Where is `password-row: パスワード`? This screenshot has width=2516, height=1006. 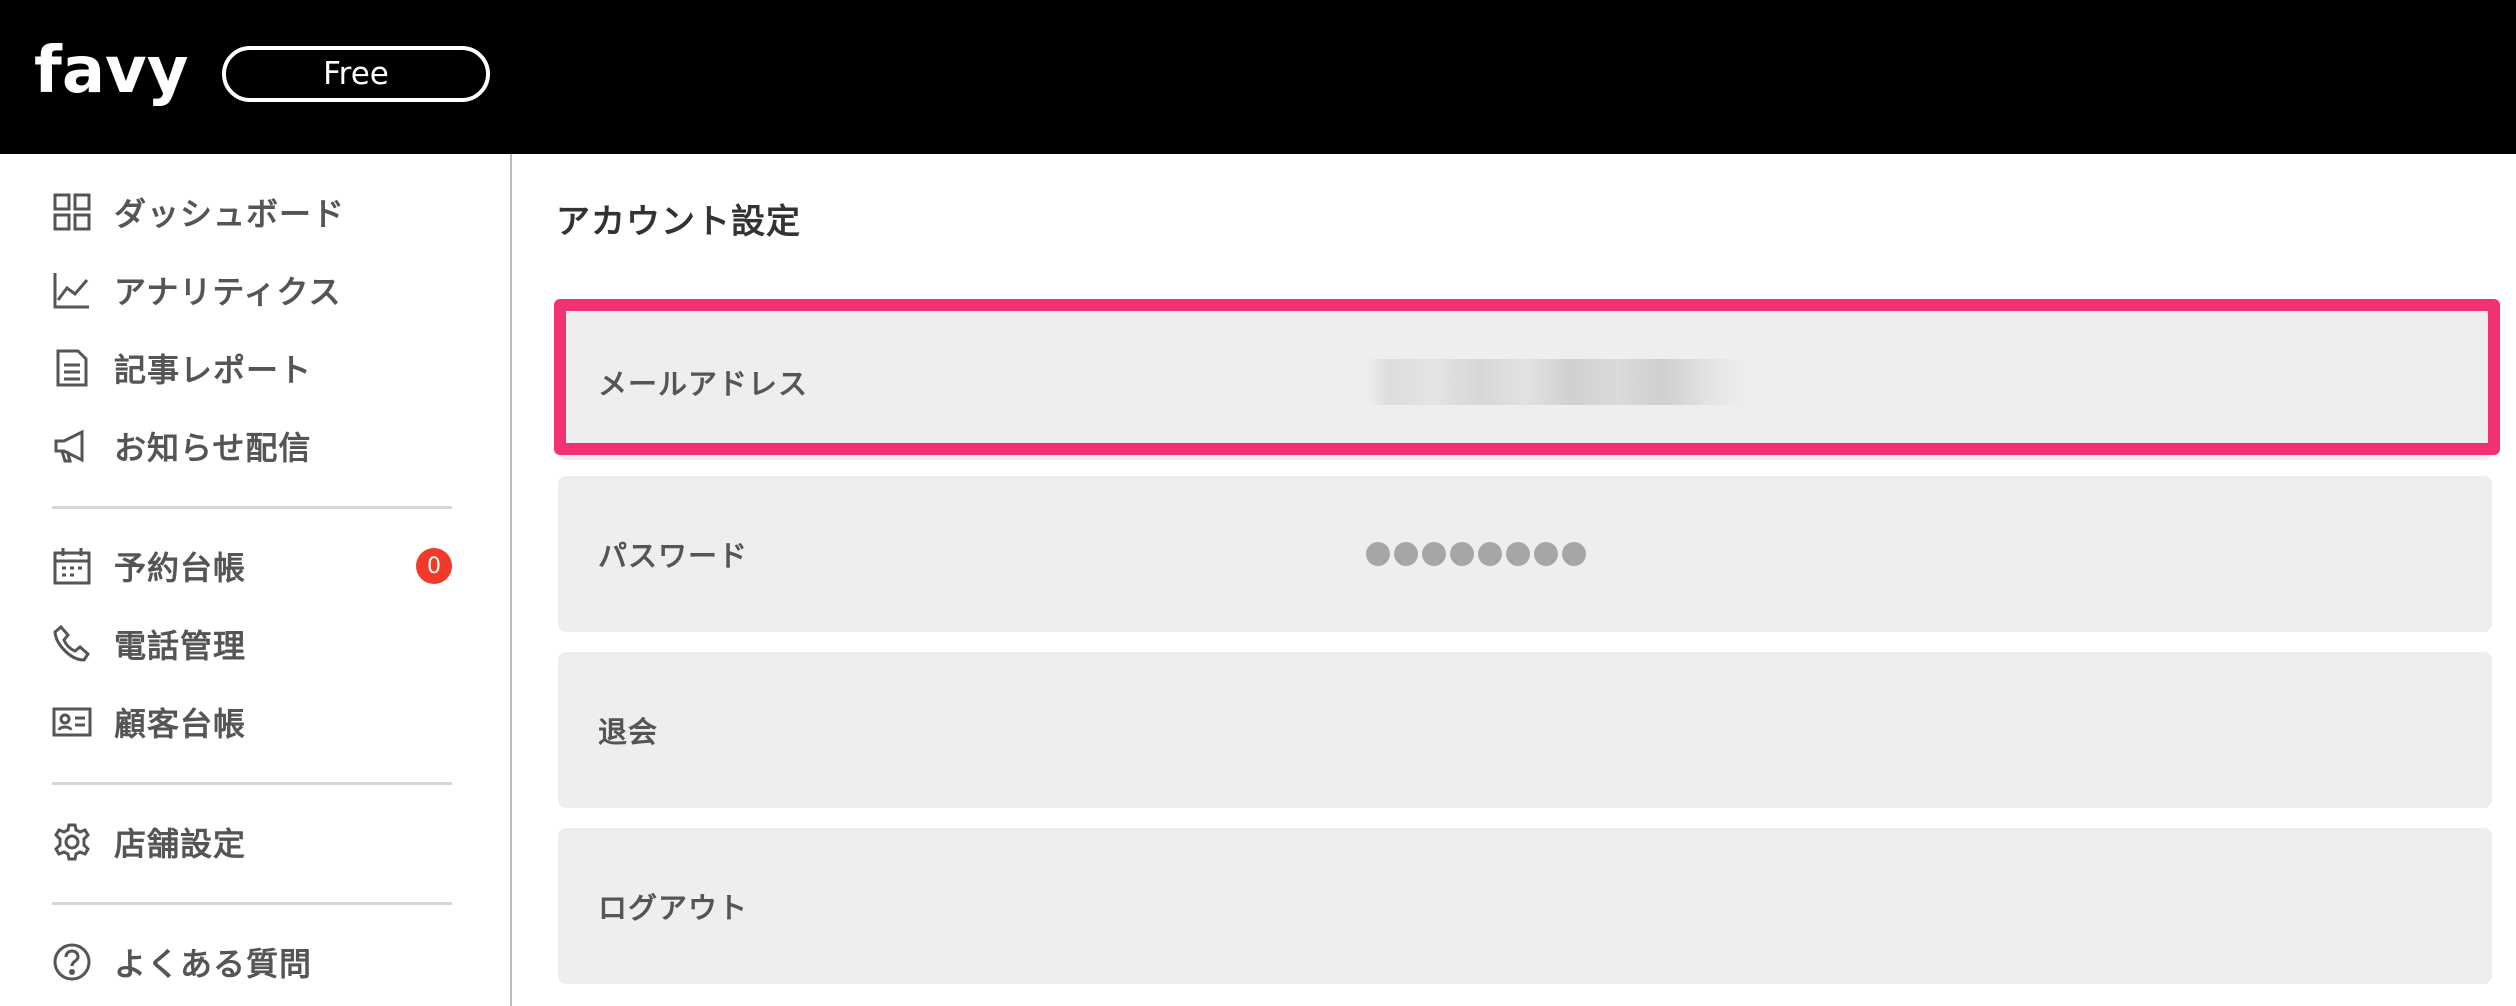 password-row: パスワード is located at coordinates (1525, 554).